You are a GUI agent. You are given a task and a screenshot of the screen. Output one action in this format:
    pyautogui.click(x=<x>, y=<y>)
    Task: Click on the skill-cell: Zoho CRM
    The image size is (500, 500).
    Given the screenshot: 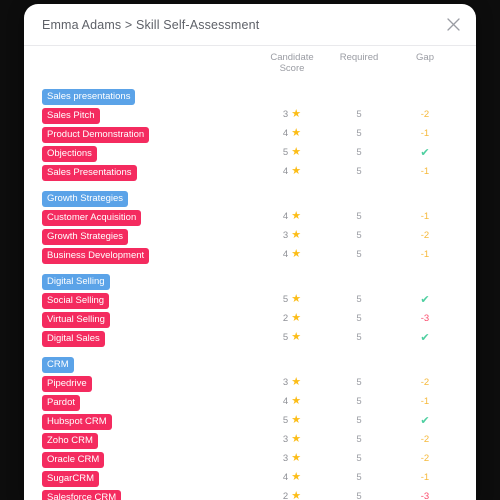 What is the action you would take?
    pyautogui.click(x=151, y=439)
    